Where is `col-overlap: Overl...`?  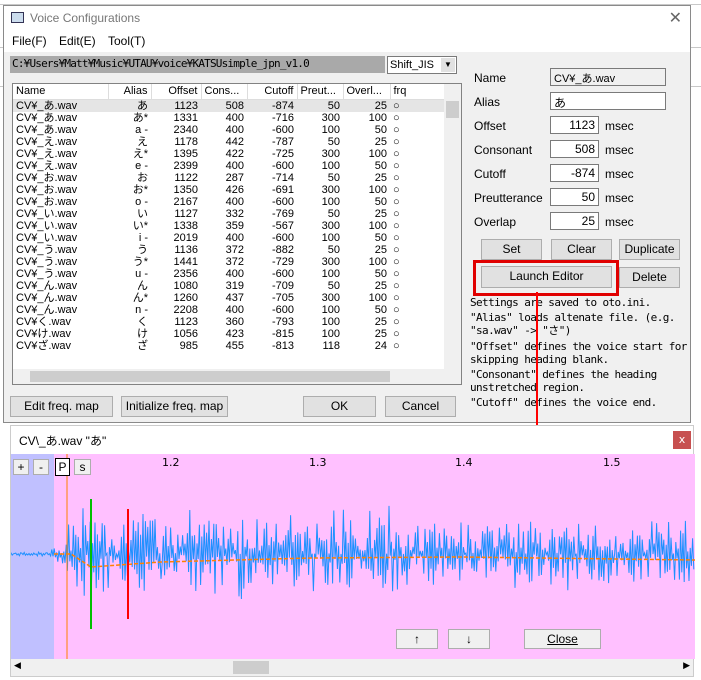 col-overlap: Overl... is located at coordinates (367, 92).